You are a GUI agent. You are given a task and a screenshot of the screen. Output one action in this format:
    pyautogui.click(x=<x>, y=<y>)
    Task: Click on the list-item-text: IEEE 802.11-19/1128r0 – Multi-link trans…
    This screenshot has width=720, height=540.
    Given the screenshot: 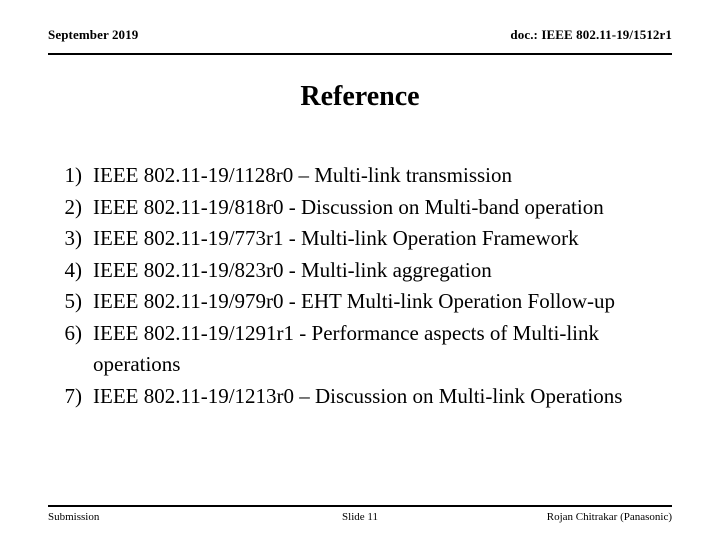 What is the action you would take?
    pyautogui.click(x=302, y=175)
    